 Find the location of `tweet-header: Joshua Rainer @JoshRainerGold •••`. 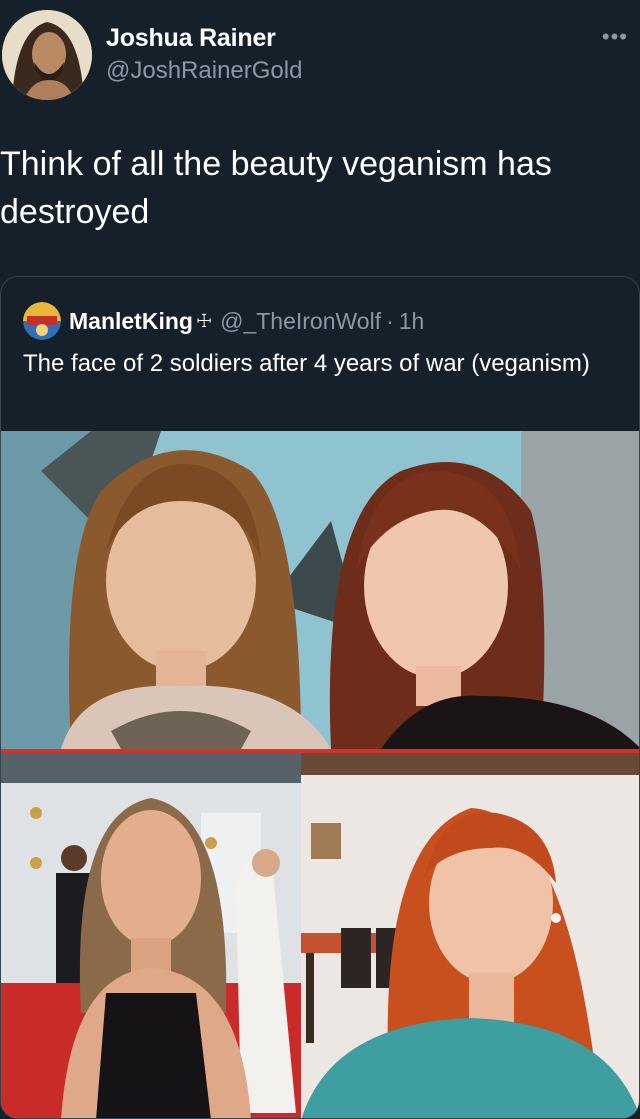

tweet-header: Joshua Rainer @JoshRainerGold ••• is located at coordinates (320, 55).